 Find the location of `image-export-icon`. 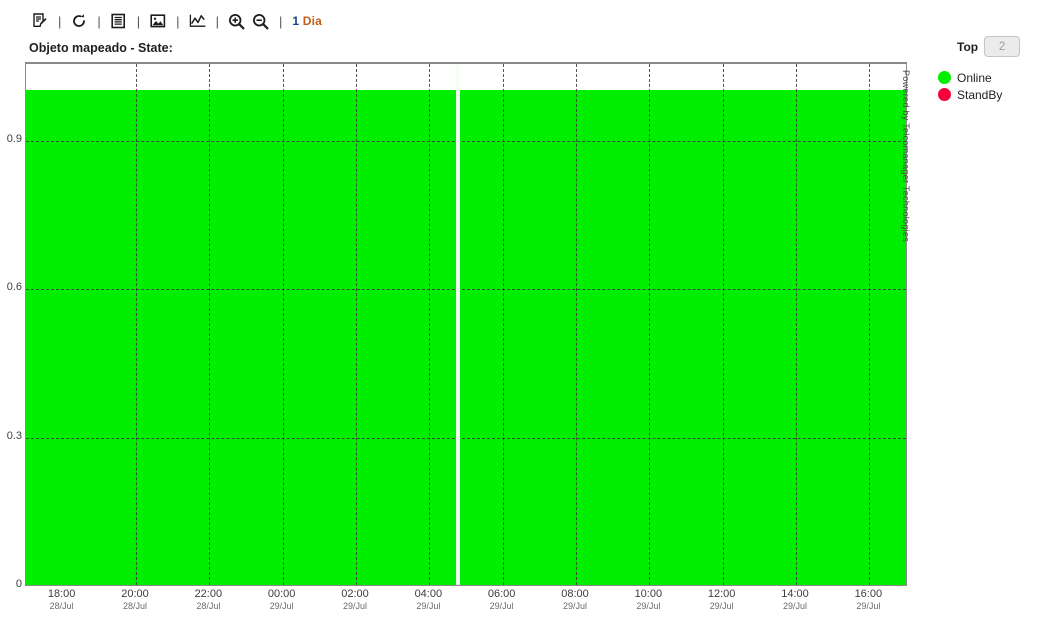

image-export-icon is located at coordinates (158, 21).